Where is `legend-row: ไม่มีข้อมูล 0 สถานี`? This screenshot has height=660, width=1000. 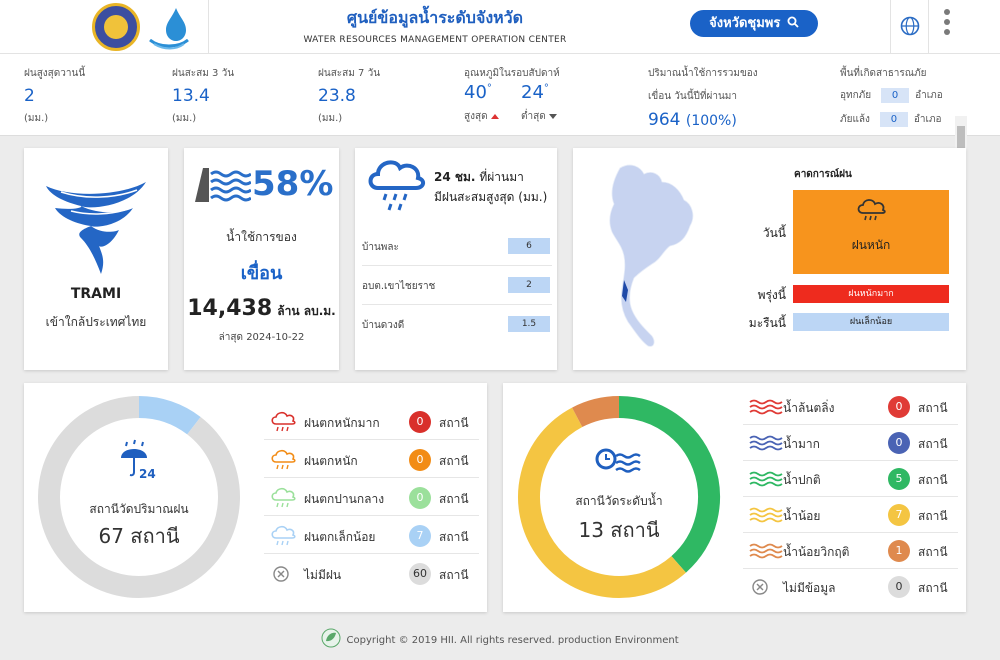
legend-row: ไม่มีข้อมูล 0 สถานี is located at coordinates (850, 587).